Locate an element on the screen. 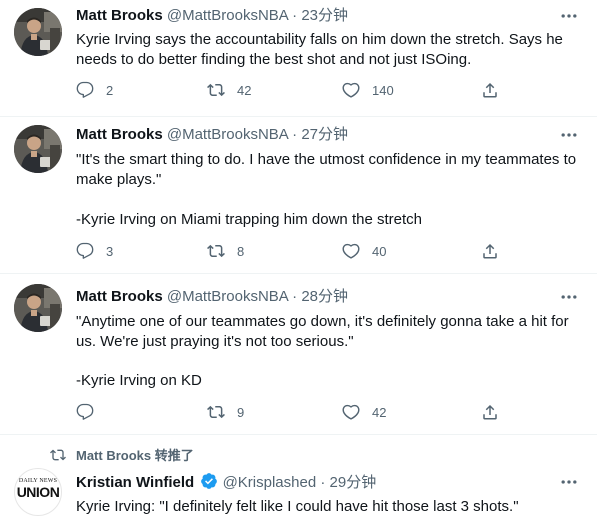  logo-main-text: UNION is located at coordinates (38, 492).